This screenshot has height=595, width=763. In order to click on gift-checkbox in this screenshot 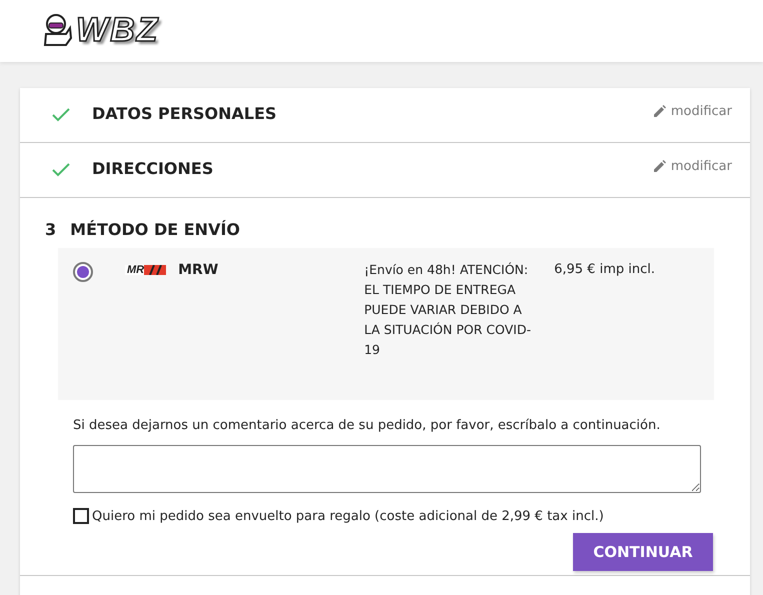, I will do `click(81, 516)`.